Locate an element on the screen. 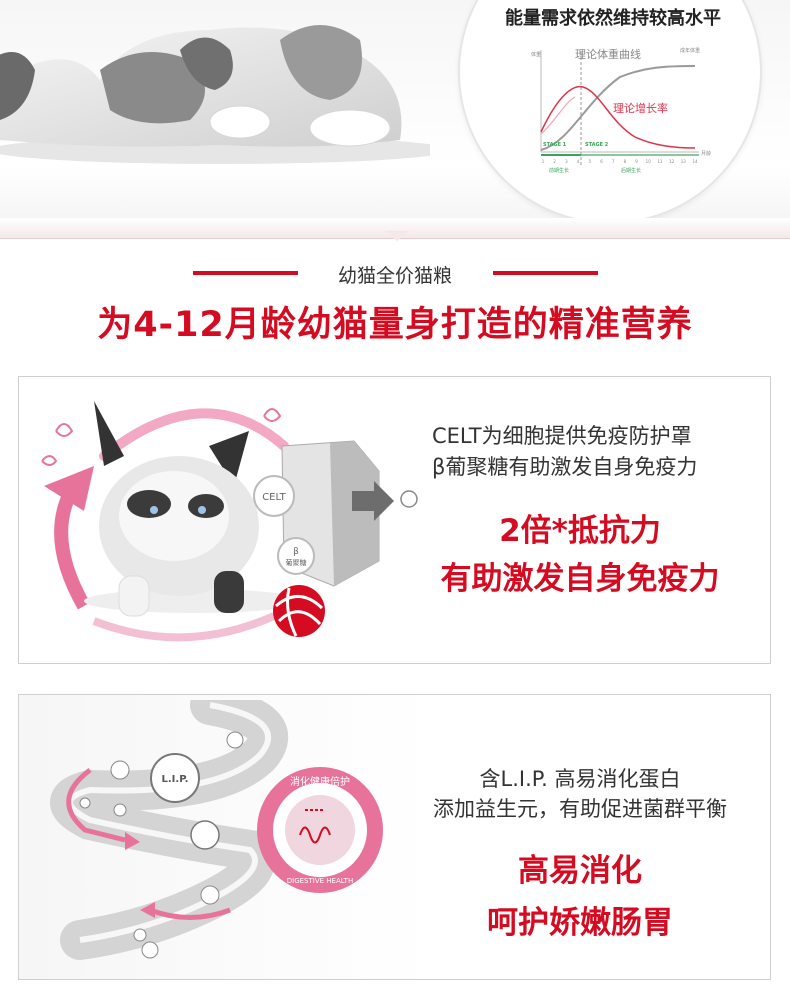  kitten-photo is located at coordinates (215, 94).